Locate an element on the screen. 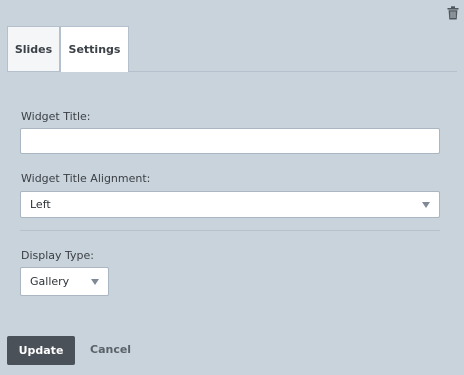  tab-settings: Settings is located at coordinates (94, 49).